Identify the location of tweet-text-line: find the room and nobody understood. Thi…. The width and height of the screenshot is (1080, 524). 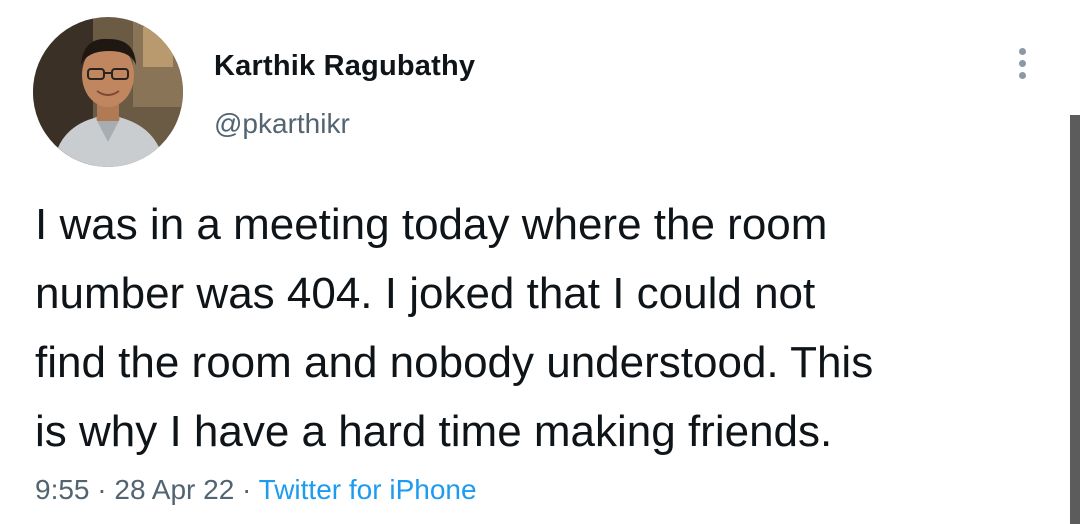
(454, 362).